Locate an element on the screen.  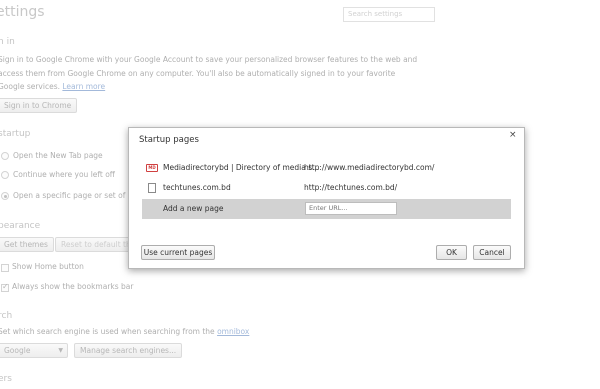
mediadirectory-favicon-icon: MD is located at coordinates (152, 168).